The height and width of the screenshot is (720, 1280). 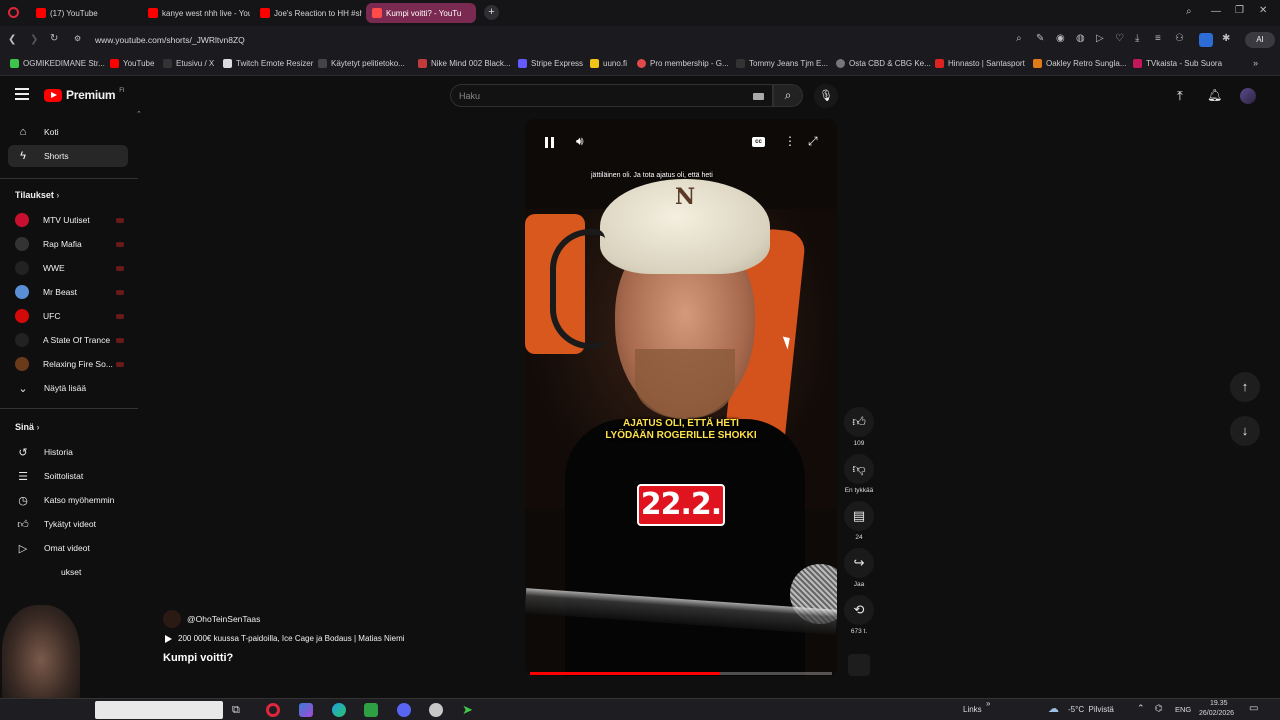 What do you see at coordinates (139, 114) in the screenshot?
I see `sidebar-collapse-icon: ⌃` at bounding box center [139, 114].